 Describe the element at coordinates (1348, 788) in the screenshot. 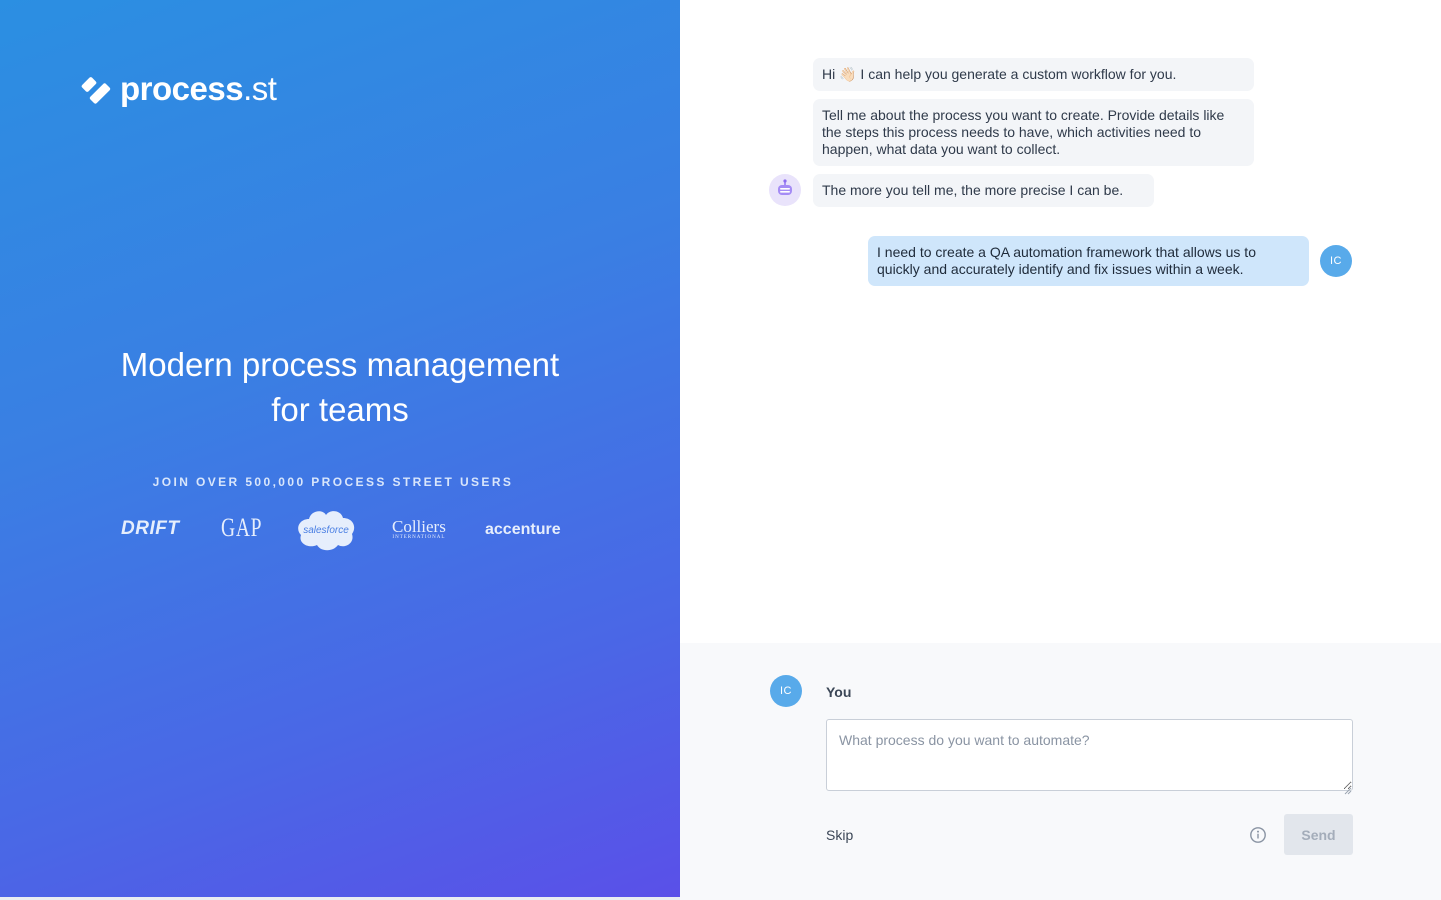

I see `resize-handle-icon` at that location.